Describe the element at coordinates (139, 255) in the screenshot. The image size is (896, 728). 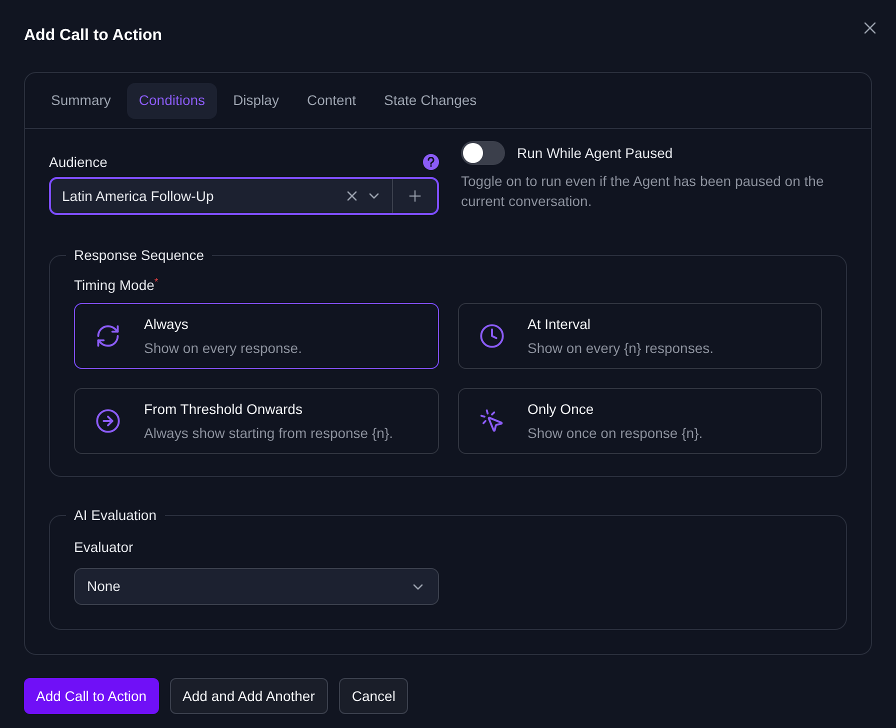
I see `section-legend: Response Sequence` at that location.